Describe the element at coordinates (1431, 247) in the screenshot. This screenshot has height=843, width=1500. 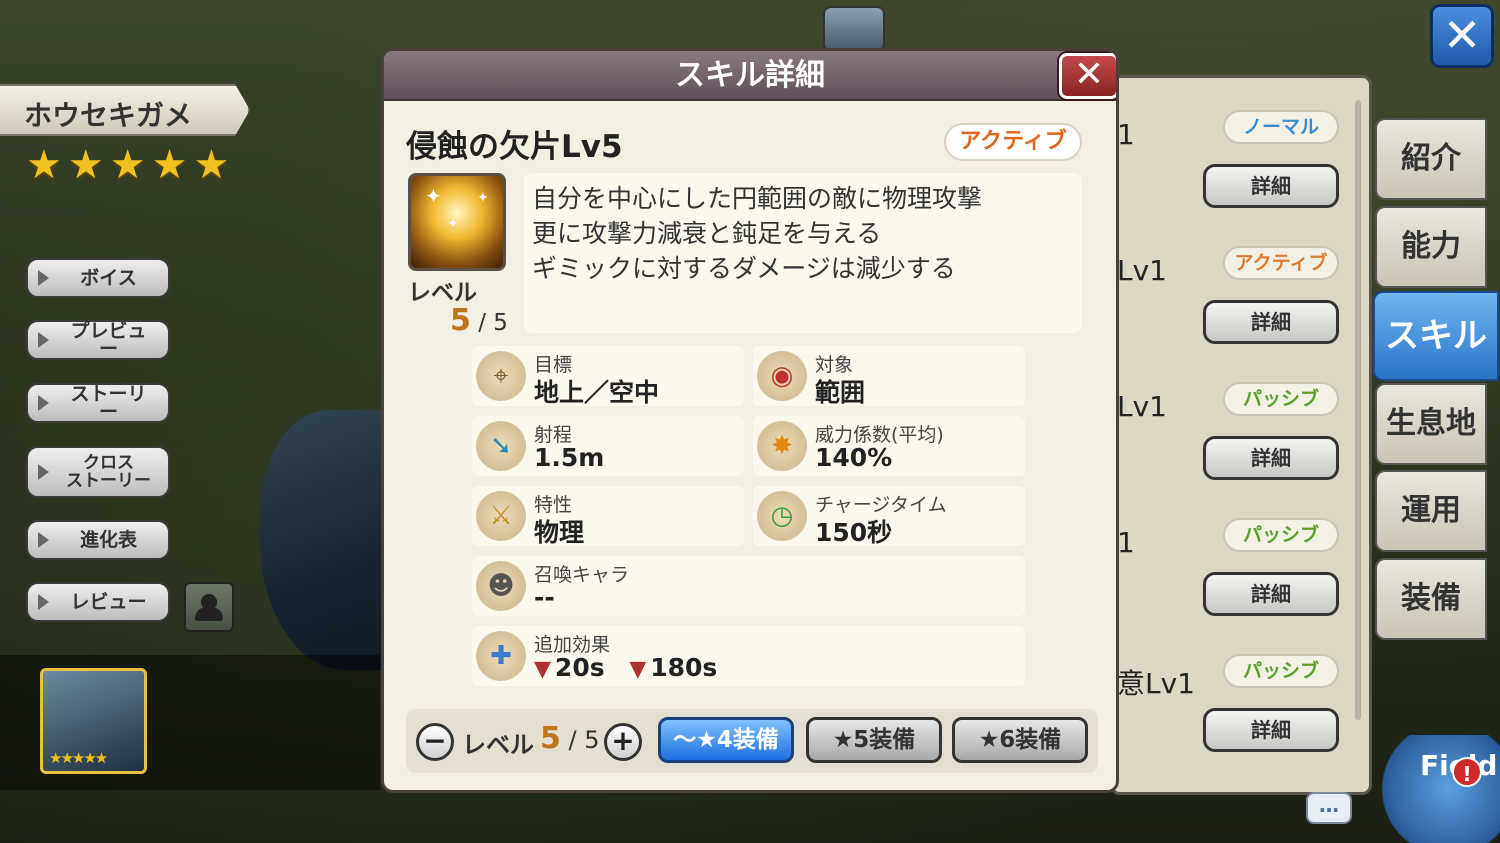
I see `tab-ability: 能力` at that location.